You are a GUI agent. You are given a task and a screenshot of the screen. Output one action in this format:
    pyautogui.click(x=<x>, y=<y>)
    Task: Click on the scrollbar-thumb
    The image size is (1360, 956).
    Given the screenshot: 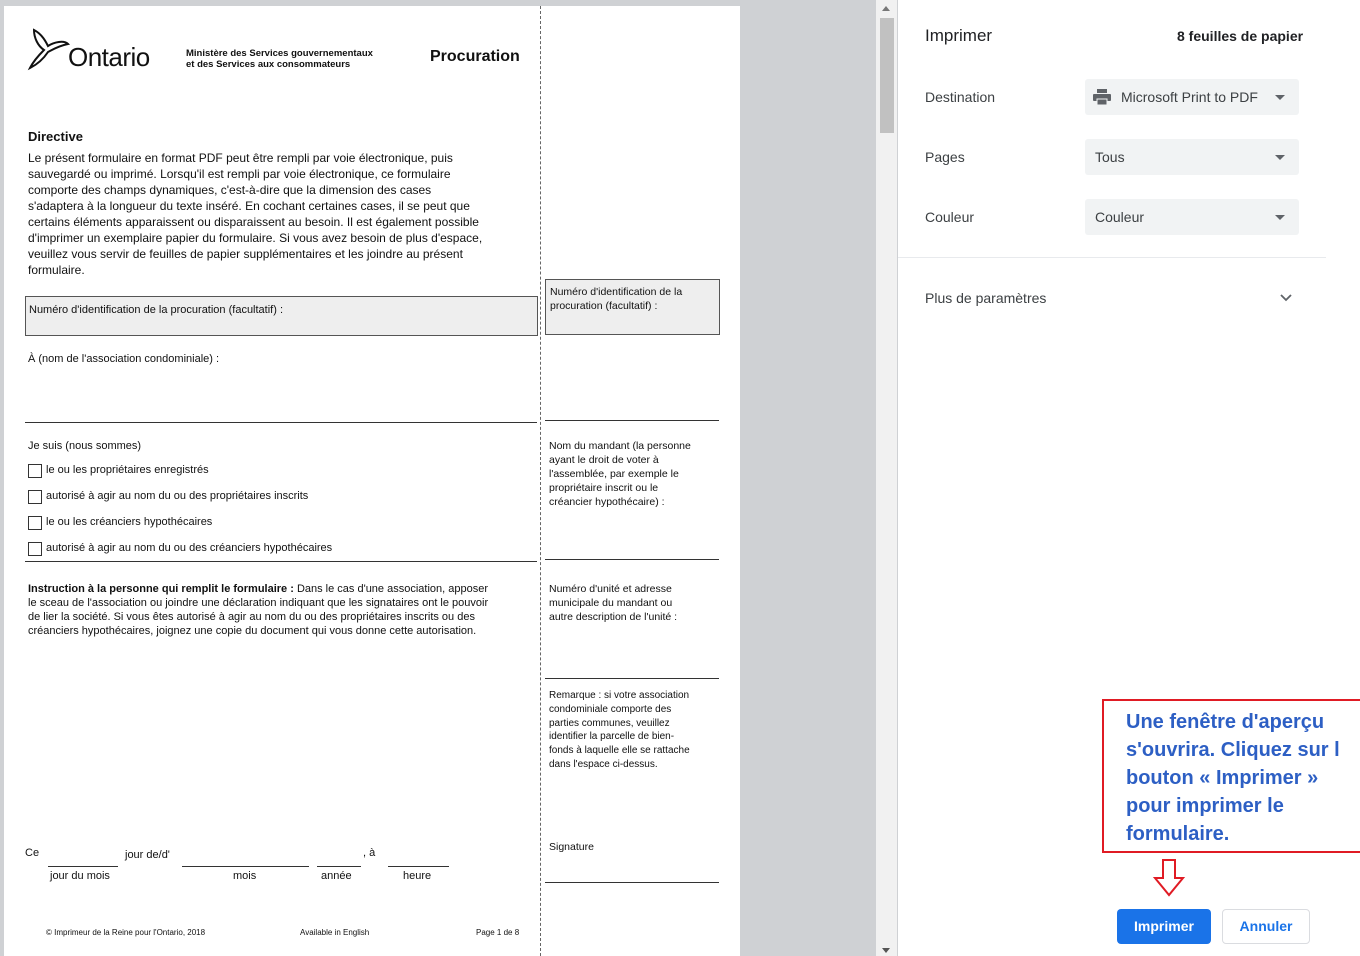 What is the action you would take?
    pyautogui.click(x=887, y=75)
    